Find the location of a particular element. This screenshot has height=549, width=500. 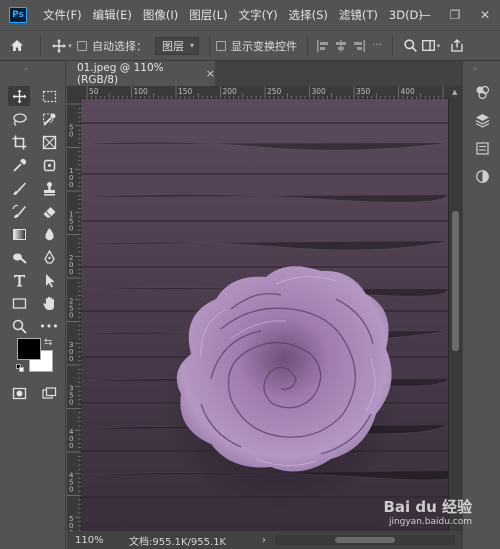

menu-image: 图像(I) is located at coordinates (160, 15).